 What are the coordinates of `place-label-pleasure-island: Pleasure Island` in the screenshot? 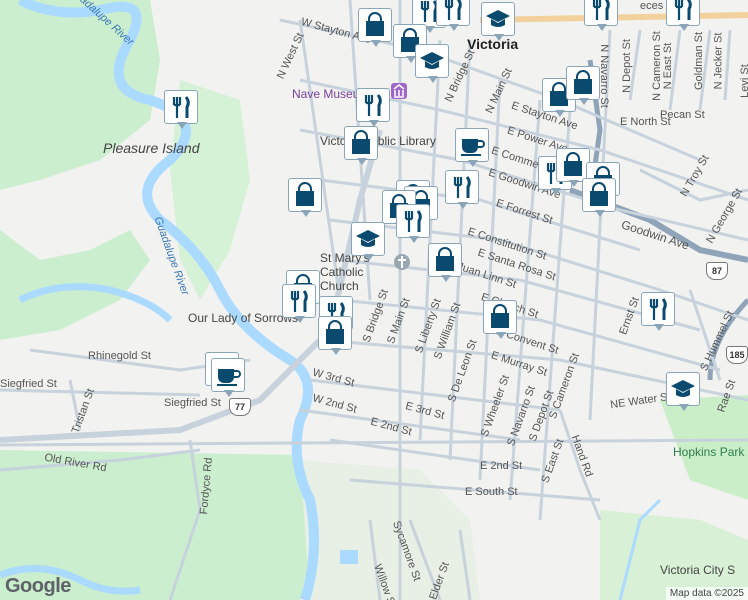 It's located at (151, 148).